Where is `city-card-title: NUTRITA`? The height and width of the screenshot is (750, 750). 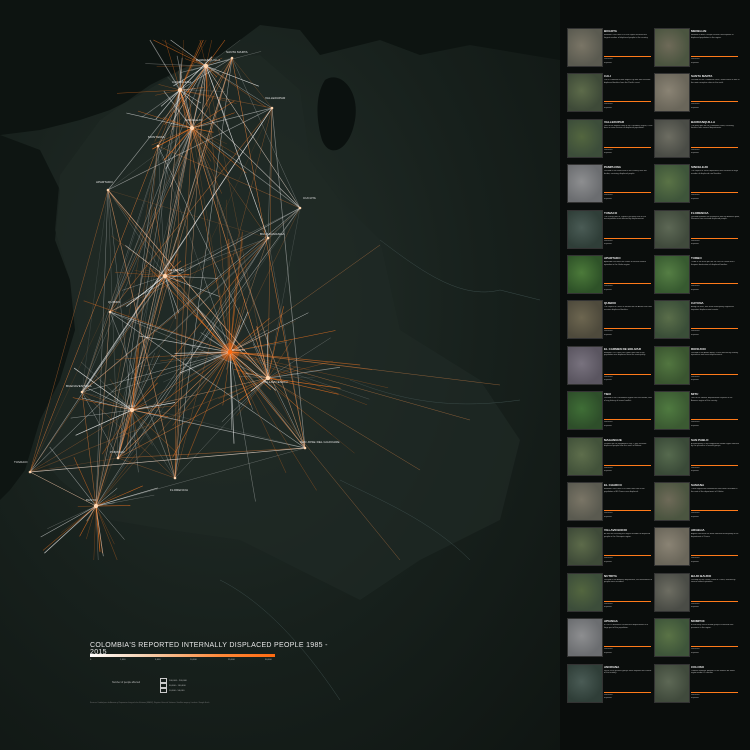 city-card-title: NUTRITA is located at coordinates (610, 575).